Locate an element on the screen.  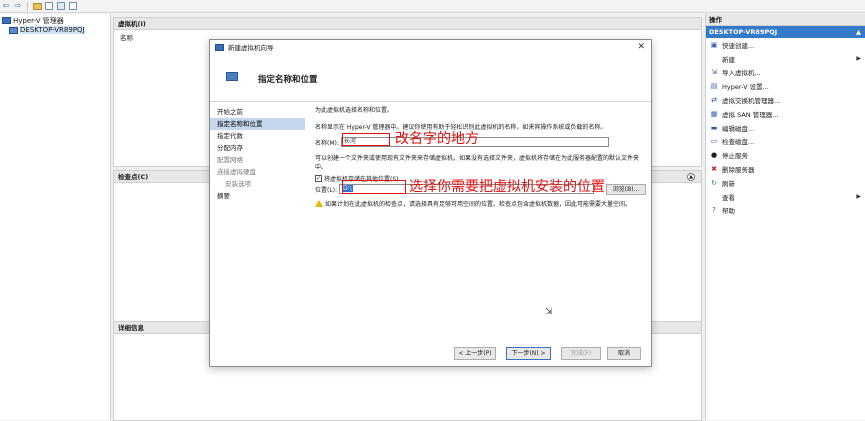
warning-icon is located at coordinates (319, 203).